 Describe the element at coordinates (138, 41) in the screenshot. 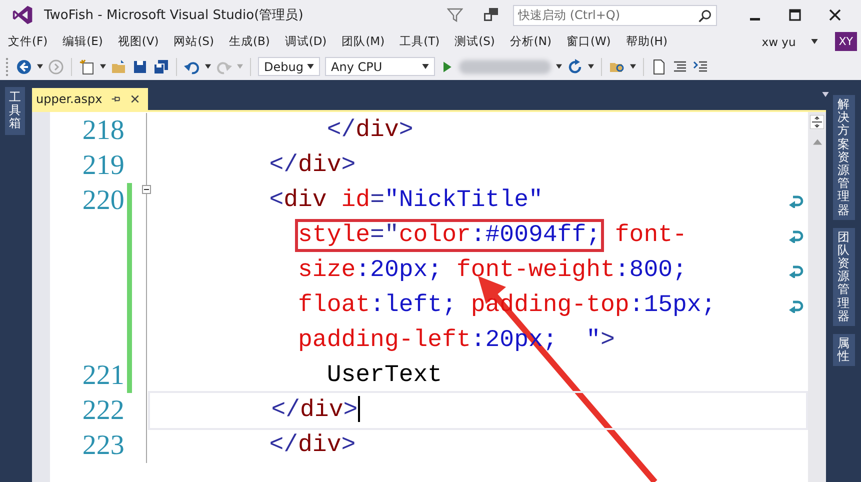

I see `menu-item: 视图(V)` at that location.